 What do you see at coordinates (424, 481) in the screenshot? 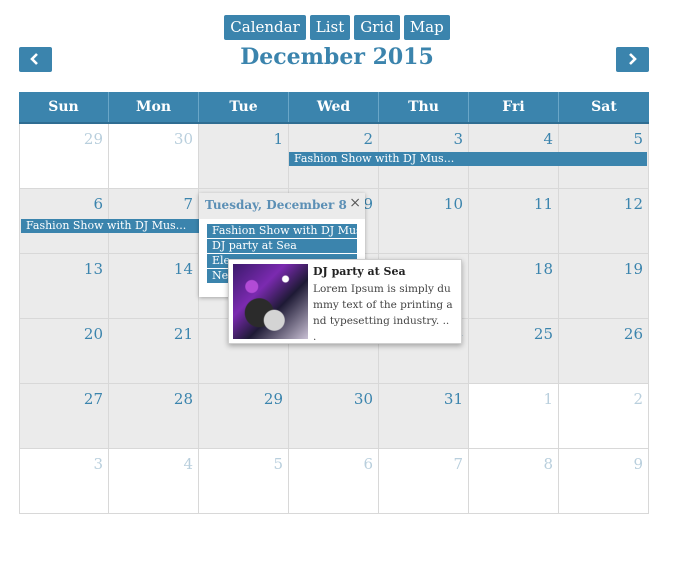
I see `day-cell: 7` at bounding box center [424, 481].